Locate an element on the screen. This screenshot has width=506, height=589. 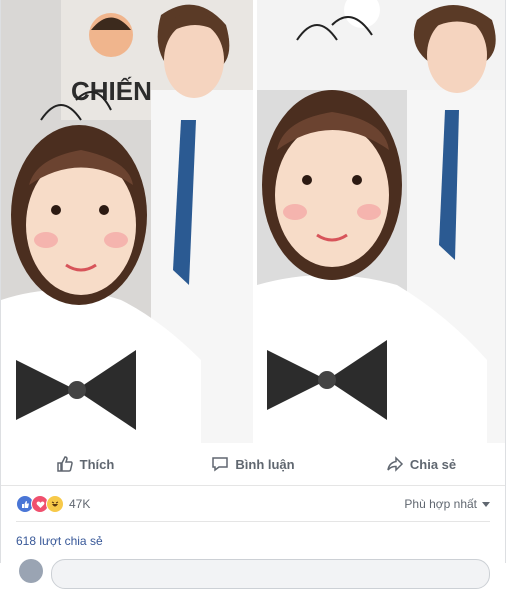
comment-sort-dropdown: Phù hợp nhất is located at coordinates (447, 504).